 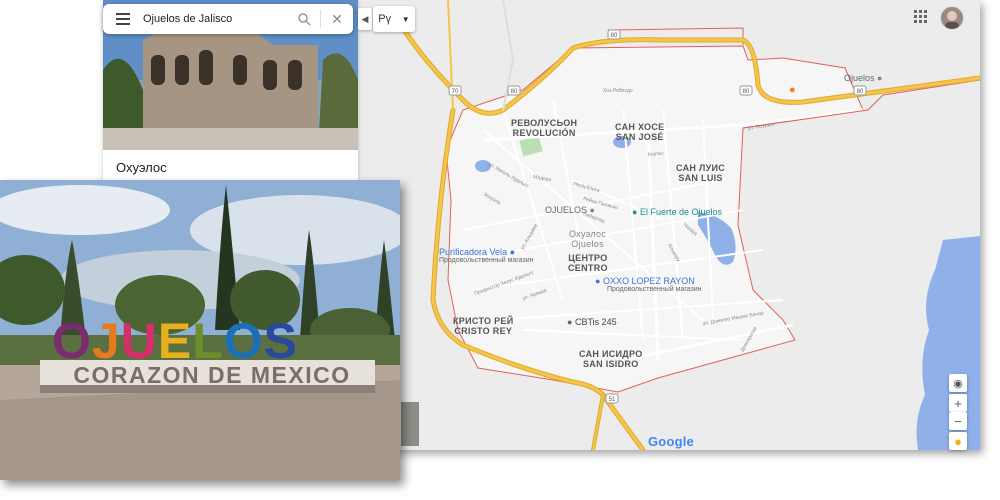 I want to click on street-view-button: ●, so click(x=958, y=441).